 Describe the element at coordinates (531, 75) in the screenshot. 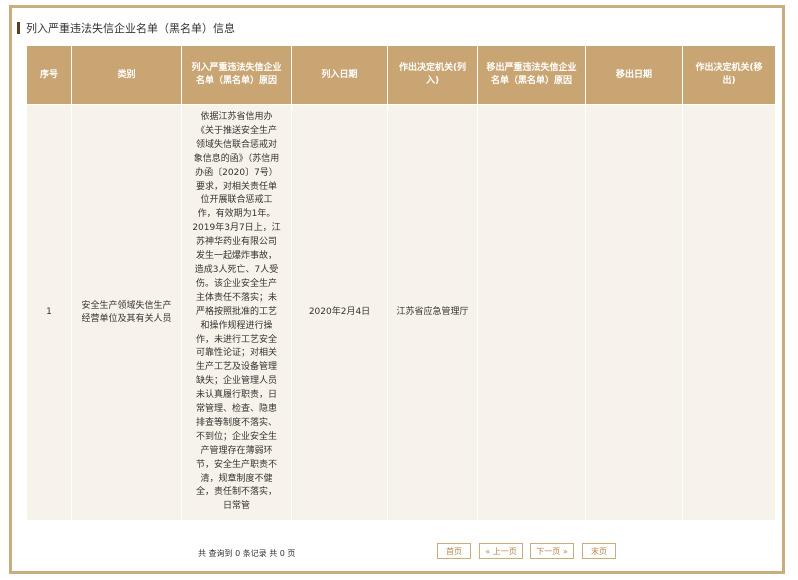

I see `column-header-reason-out: 移出严重违法失信企业名单（黑名单）原因` at that location.